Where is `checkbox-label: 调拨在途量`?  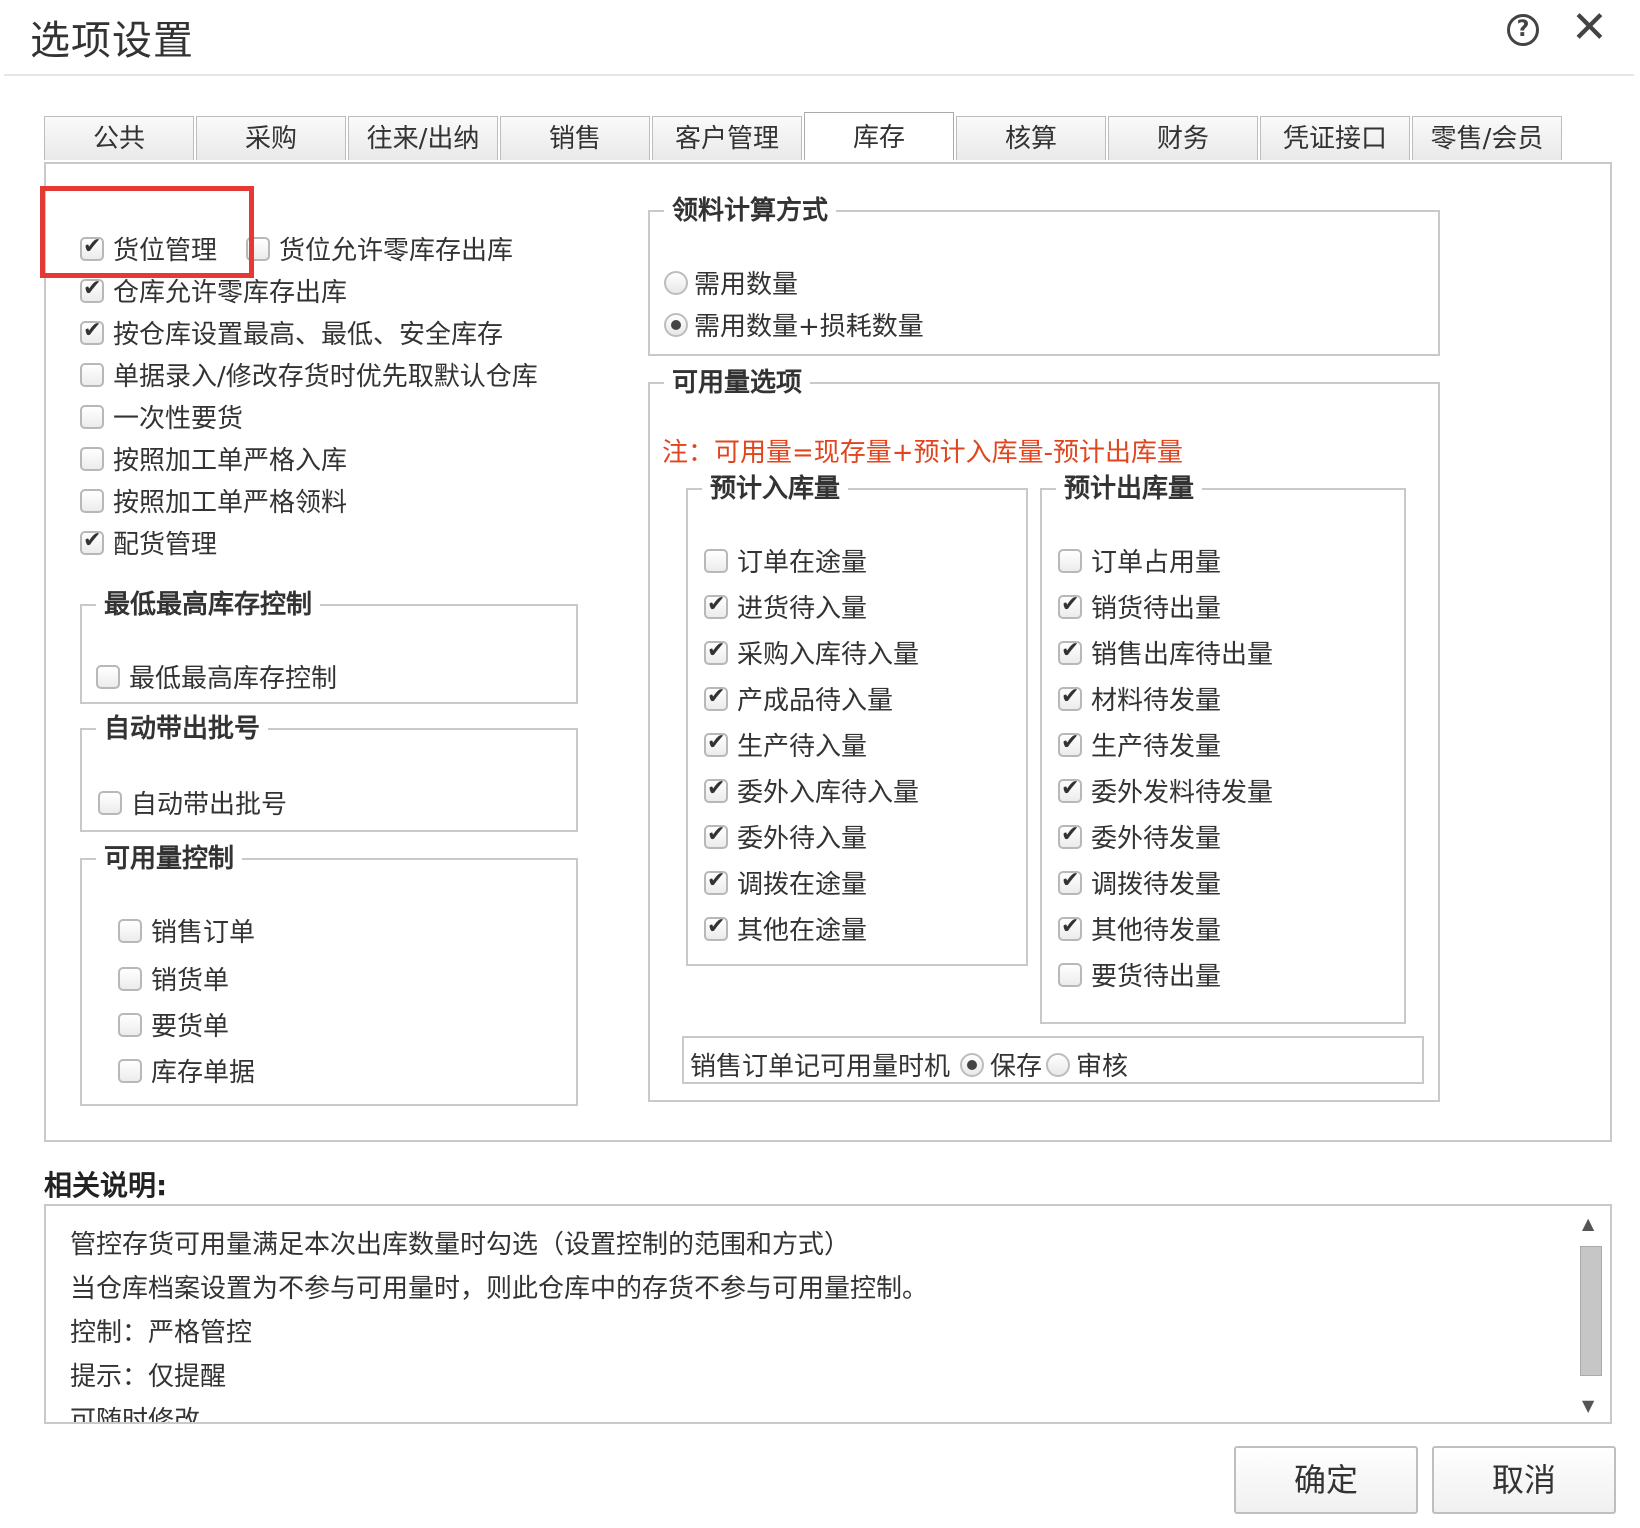
checkbox-label: 调拨在途量 is located at coordinates (802, 885).